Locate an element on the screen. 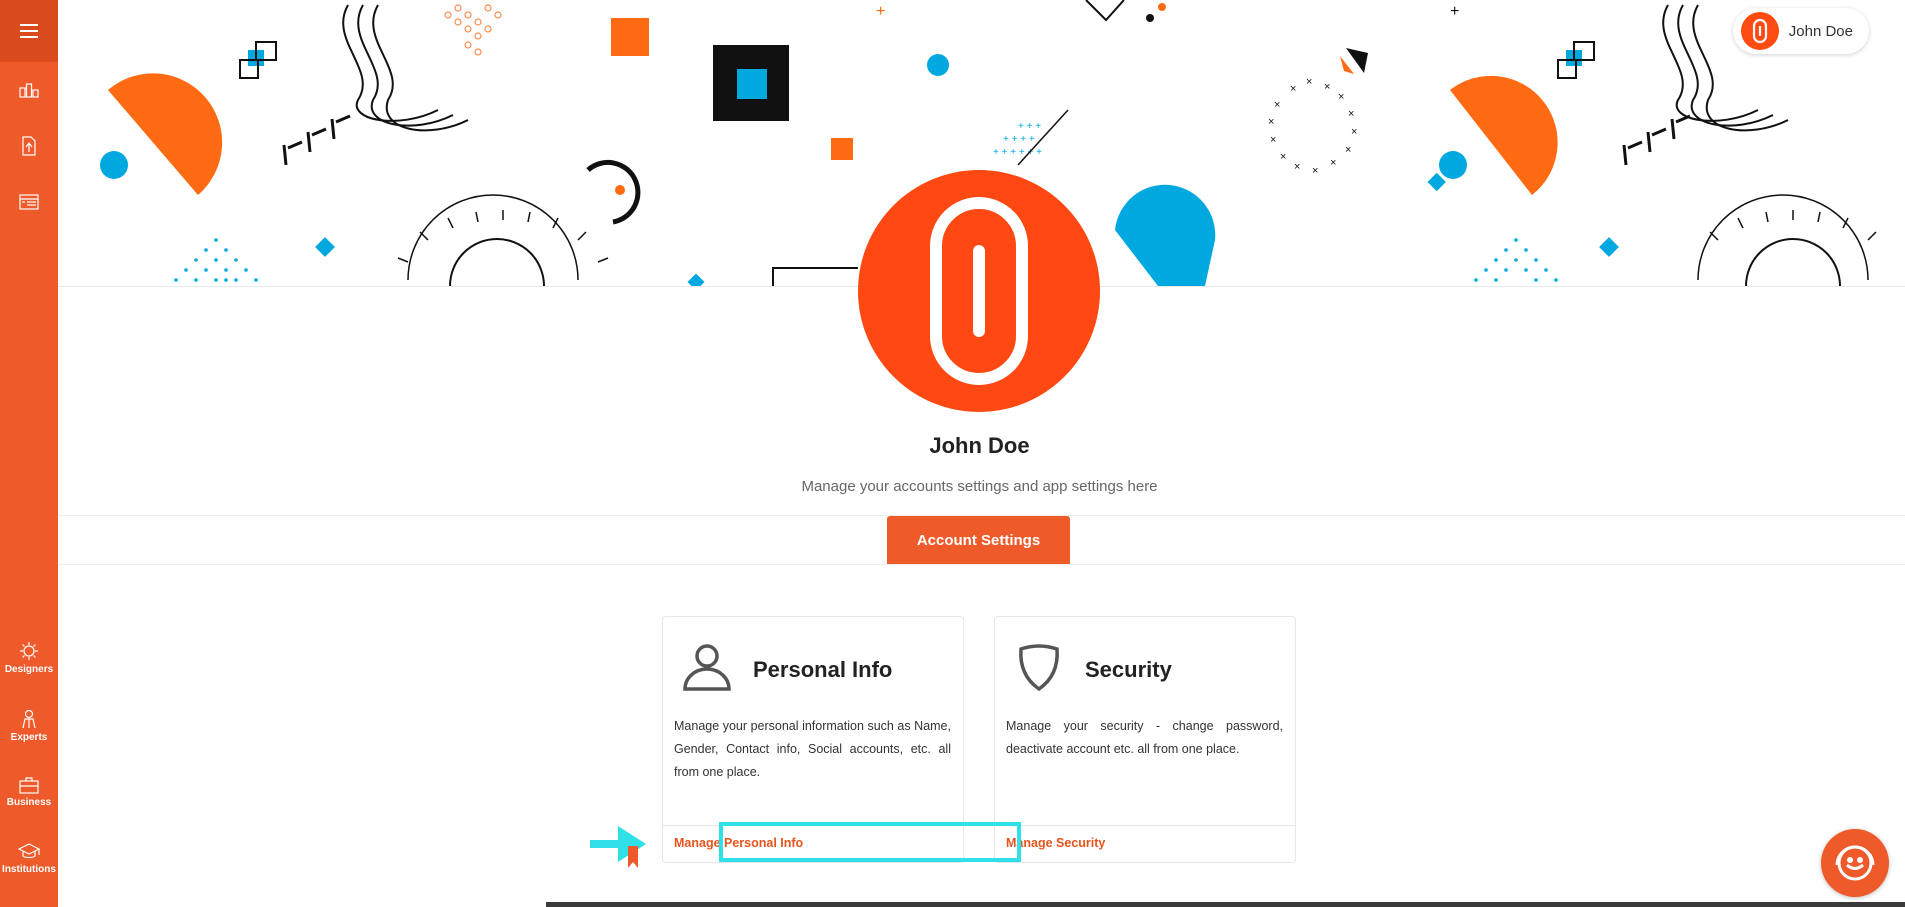 The height and width of the screenshot is (907, 1905). sidebar-item-institutions: Institutions is located at coordinates (29, 859).